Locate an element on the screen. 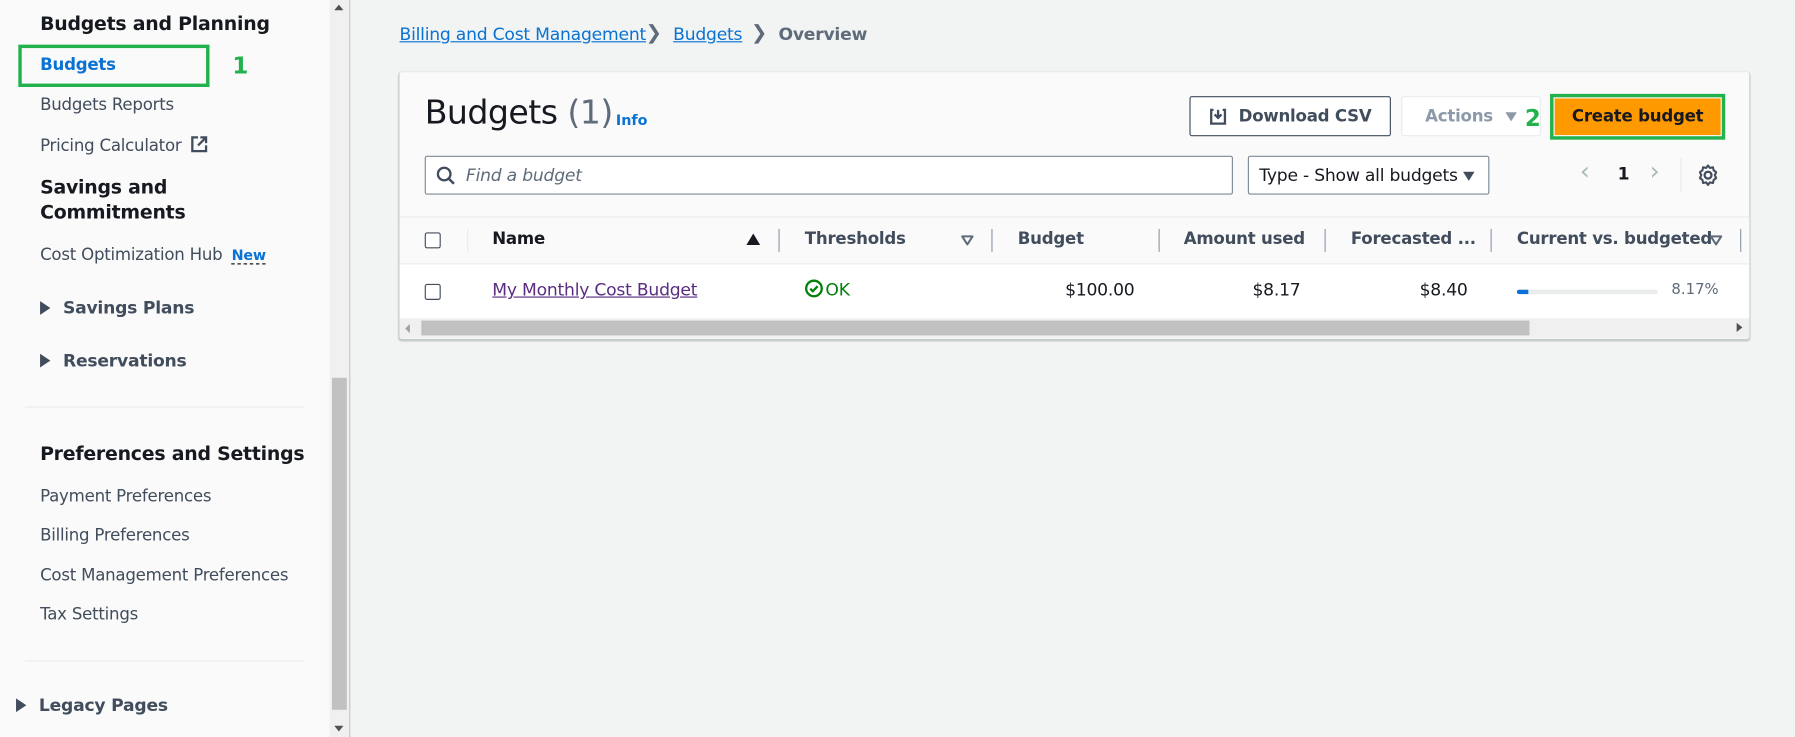 This screenshot has height=737, width=1795. info-link: Info is located at coordinates (632, 119).